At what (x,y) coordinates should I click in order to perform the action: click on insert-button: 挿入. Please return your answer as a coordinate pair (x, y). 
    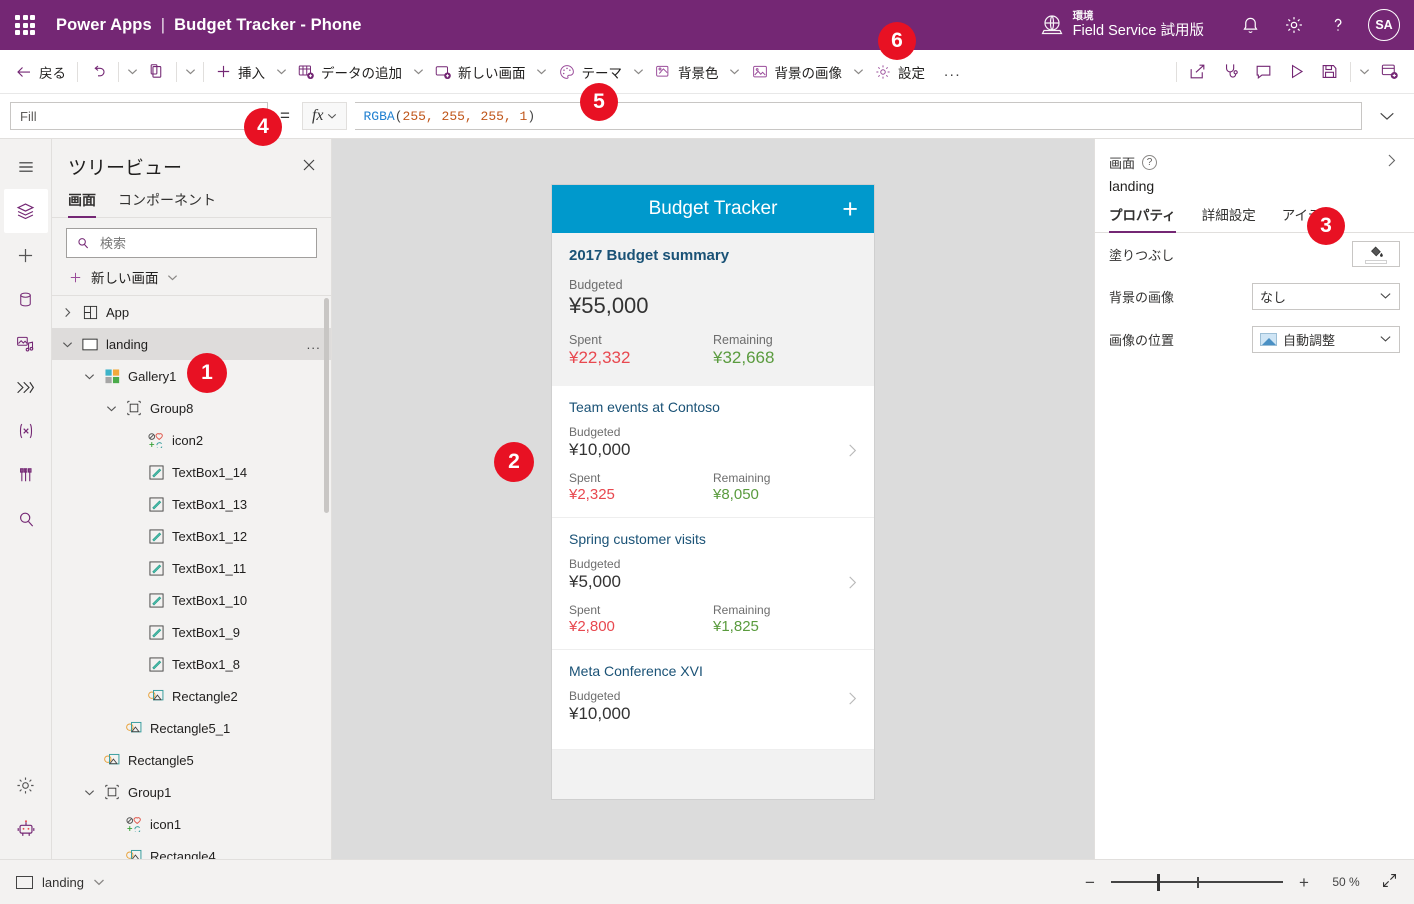
    Looking at the image, I should click on (240, 72).